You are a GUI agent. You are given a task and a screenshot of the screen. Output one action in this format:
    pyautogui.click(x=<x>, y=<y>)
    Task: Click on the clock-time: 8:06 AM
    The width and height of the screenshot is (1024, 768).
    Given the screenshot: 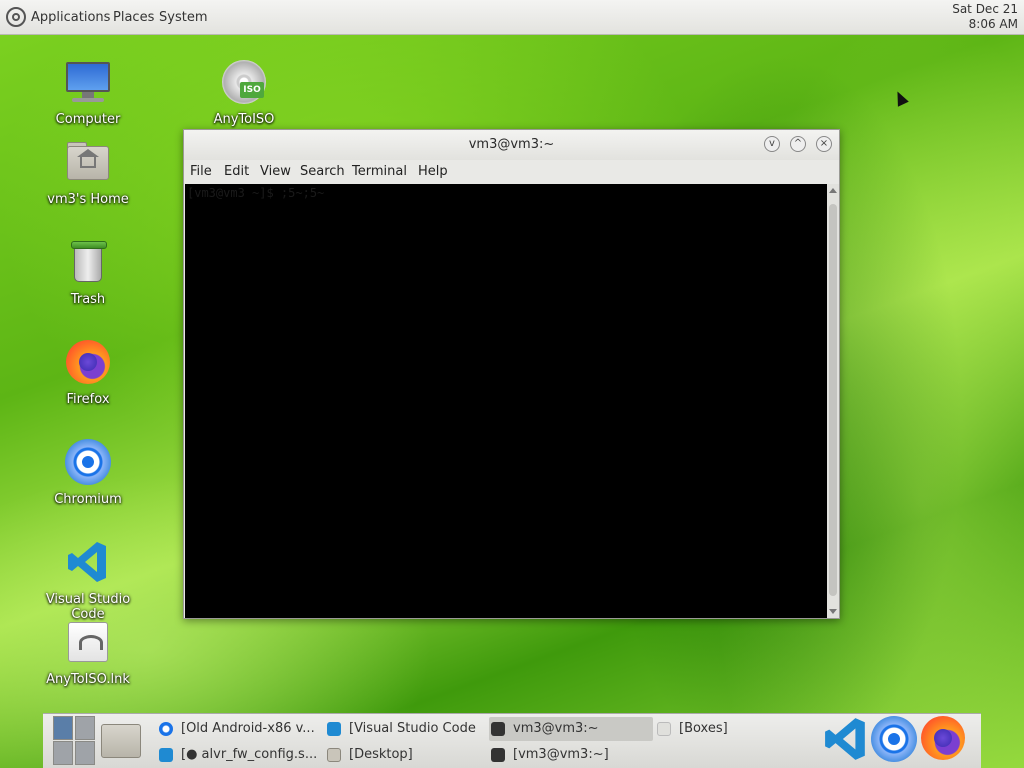 What is the action you would take?
    pyautogui.click(x=993, y=24)
    